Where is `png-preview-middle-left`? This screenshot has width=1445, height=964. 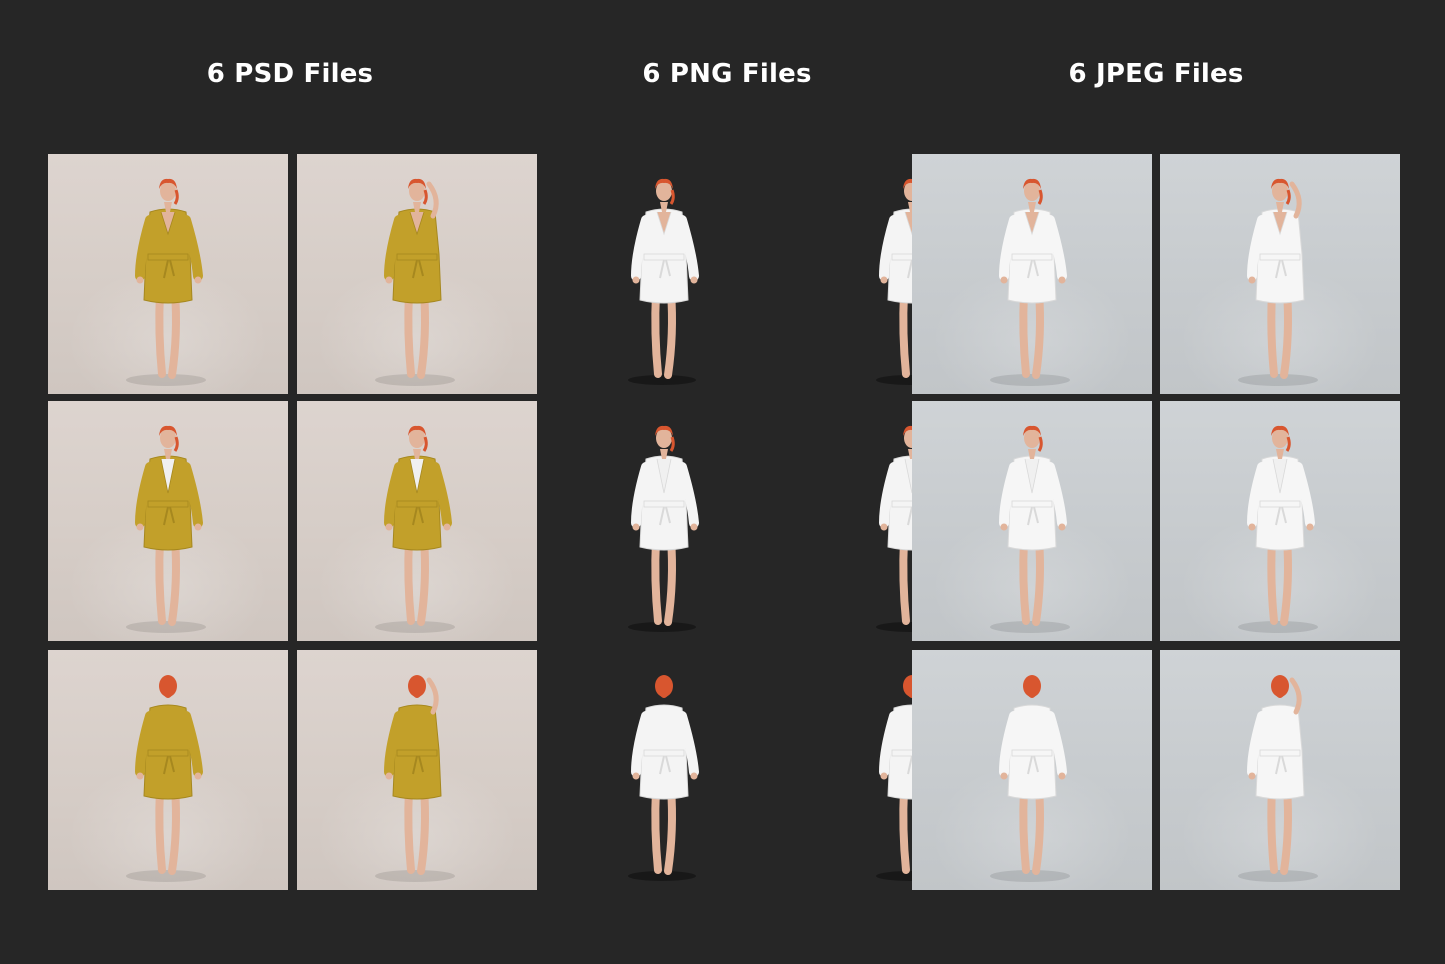 png-preview-middle-left is located at coordinates (664, 521).